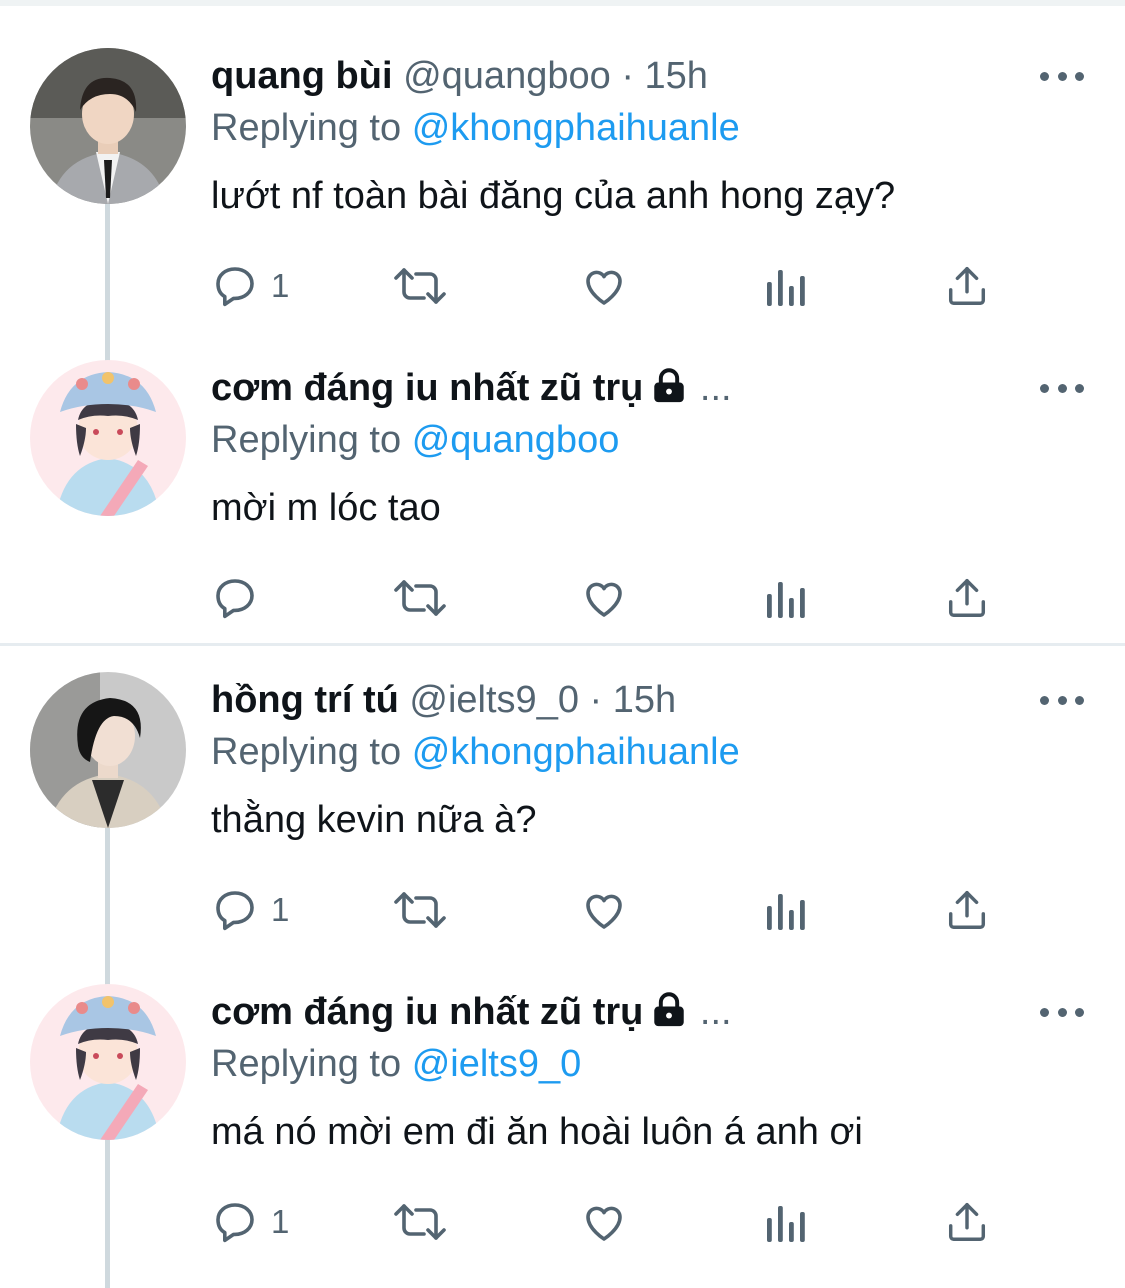 This screenshot has width=1125, height=1288. I want to click on tweet-text: má nó mời em đi ăn hoài luôn á anh ơi, so click(537, 1132).